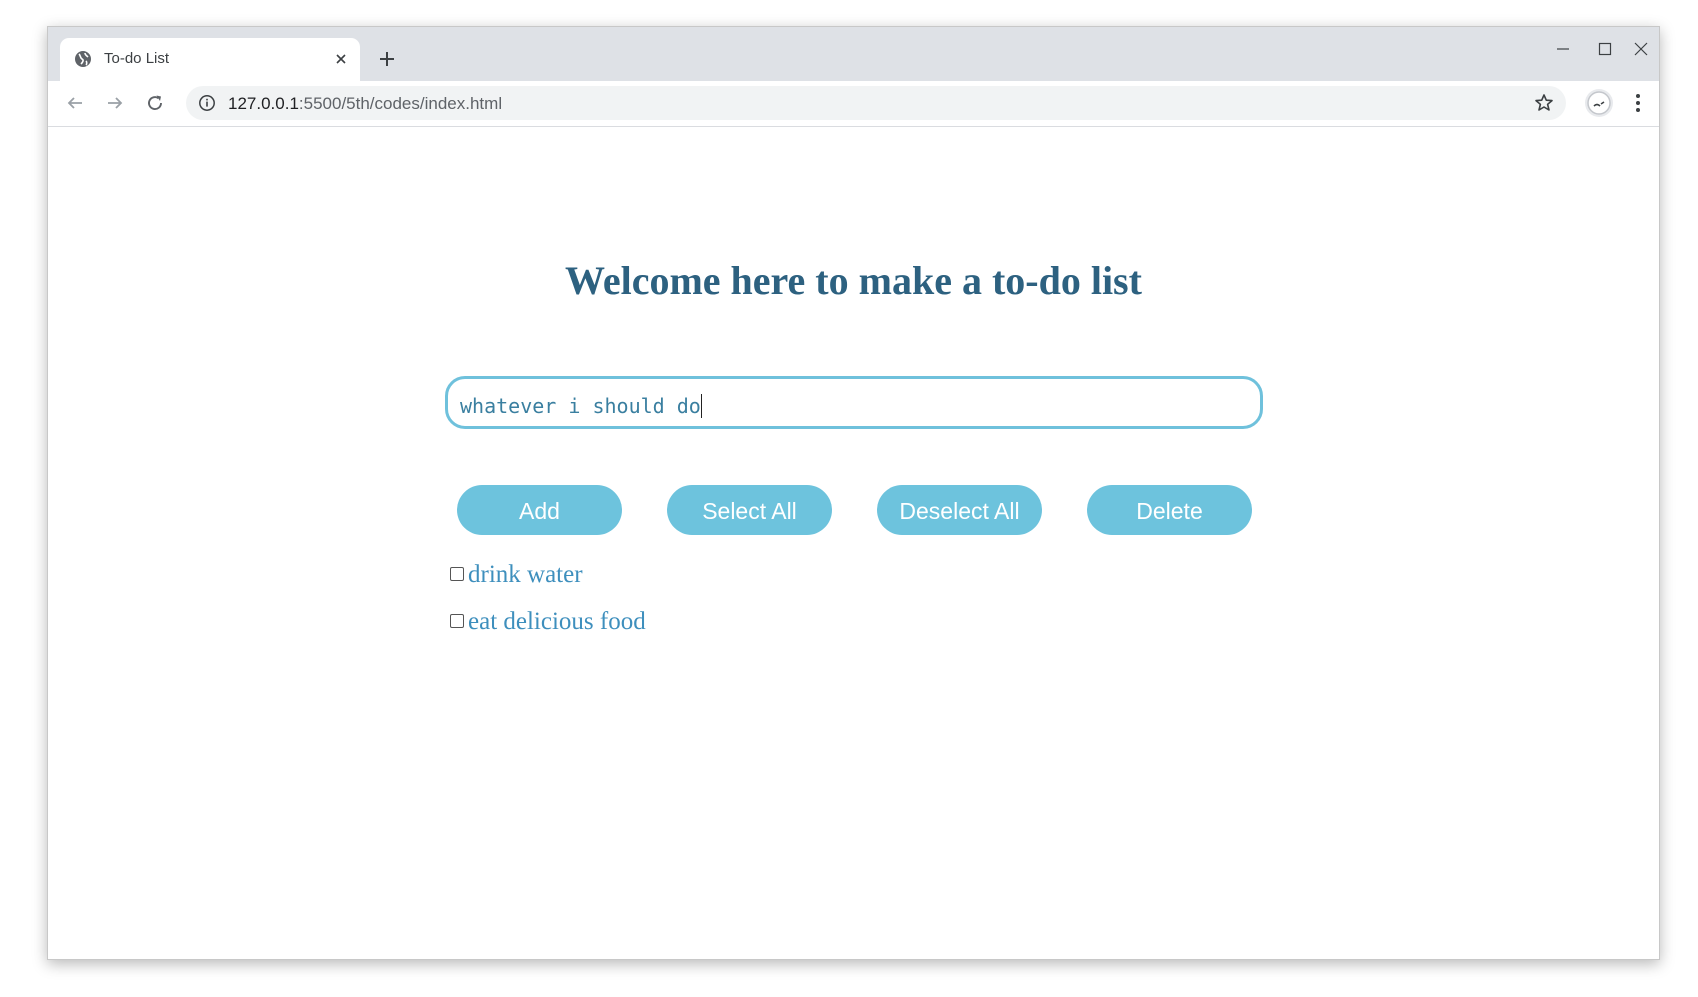 The height and width of the screenshot is (997, 1698). I want to click on resize-handle-icon, so click(1253, 419).